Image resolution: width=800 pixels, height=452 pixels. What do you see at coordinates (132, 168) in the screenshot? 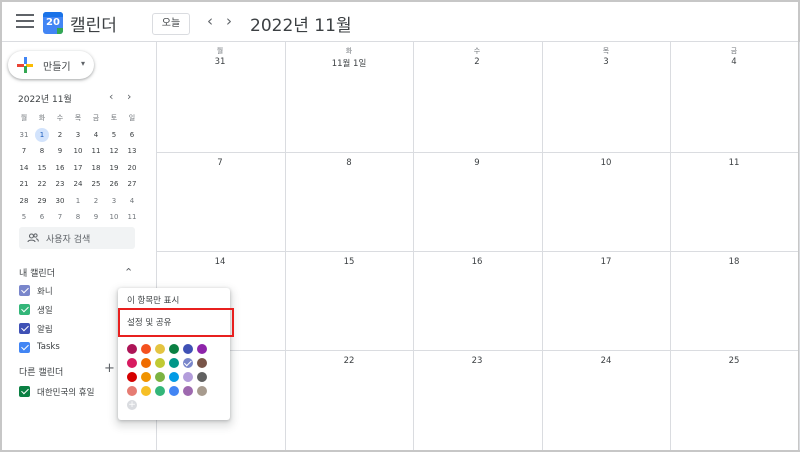
I see `mini-day: 20` at bounding box center [132, 168].